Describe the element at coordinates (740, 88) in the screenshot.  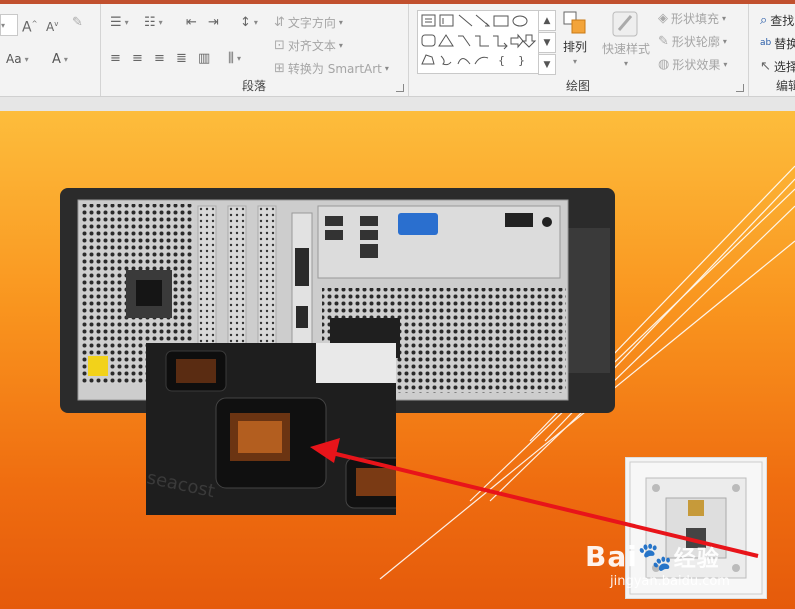
I see `drawing-launcher` at that location.